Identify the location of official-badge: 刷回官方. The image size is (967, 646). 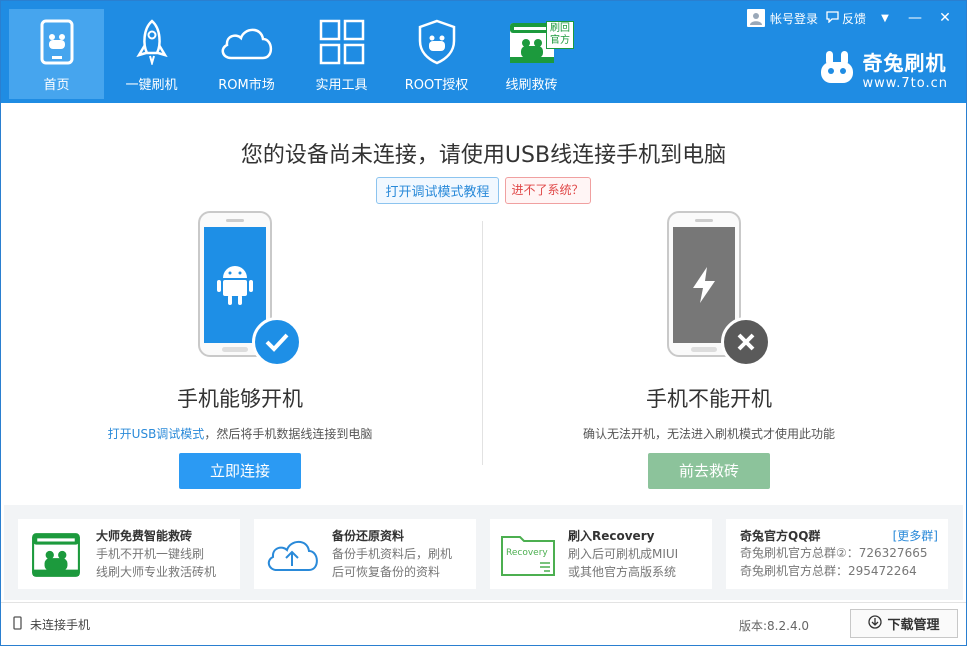
(560, 35).